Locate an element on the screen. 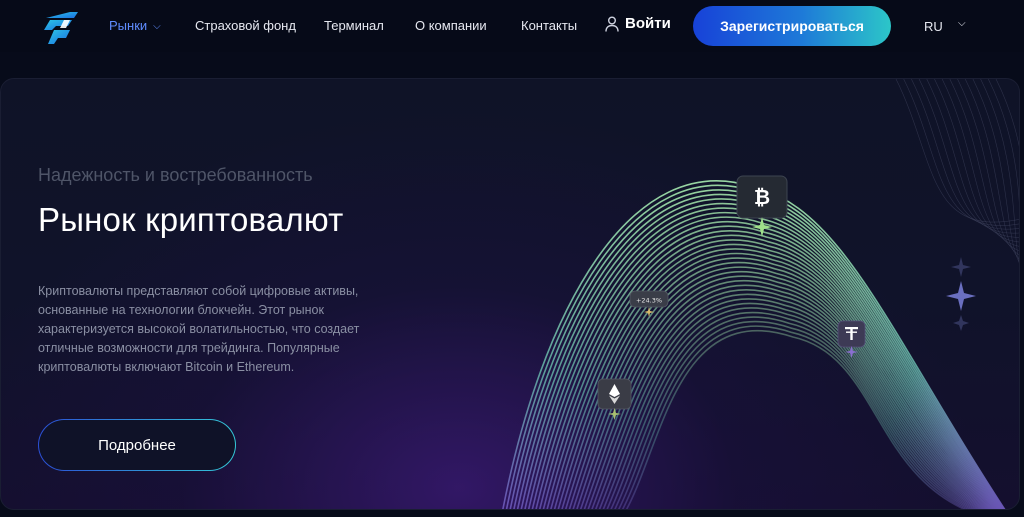 The height and width of the screenshot is (517, 1024). nav-item-terminal-label: Терминал is located at coordinates (354, 25).